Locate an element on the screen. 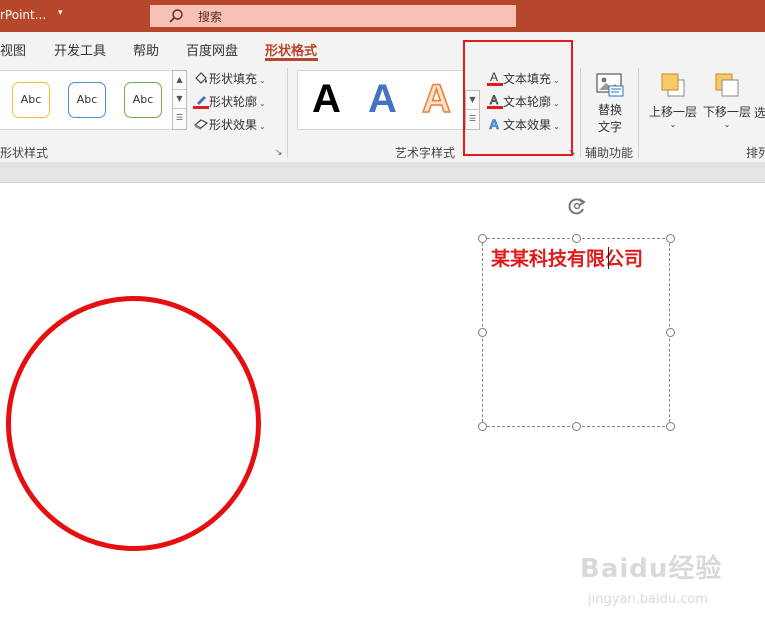  send-backward-label: 下移一层 is located at coordinates (726, 112).